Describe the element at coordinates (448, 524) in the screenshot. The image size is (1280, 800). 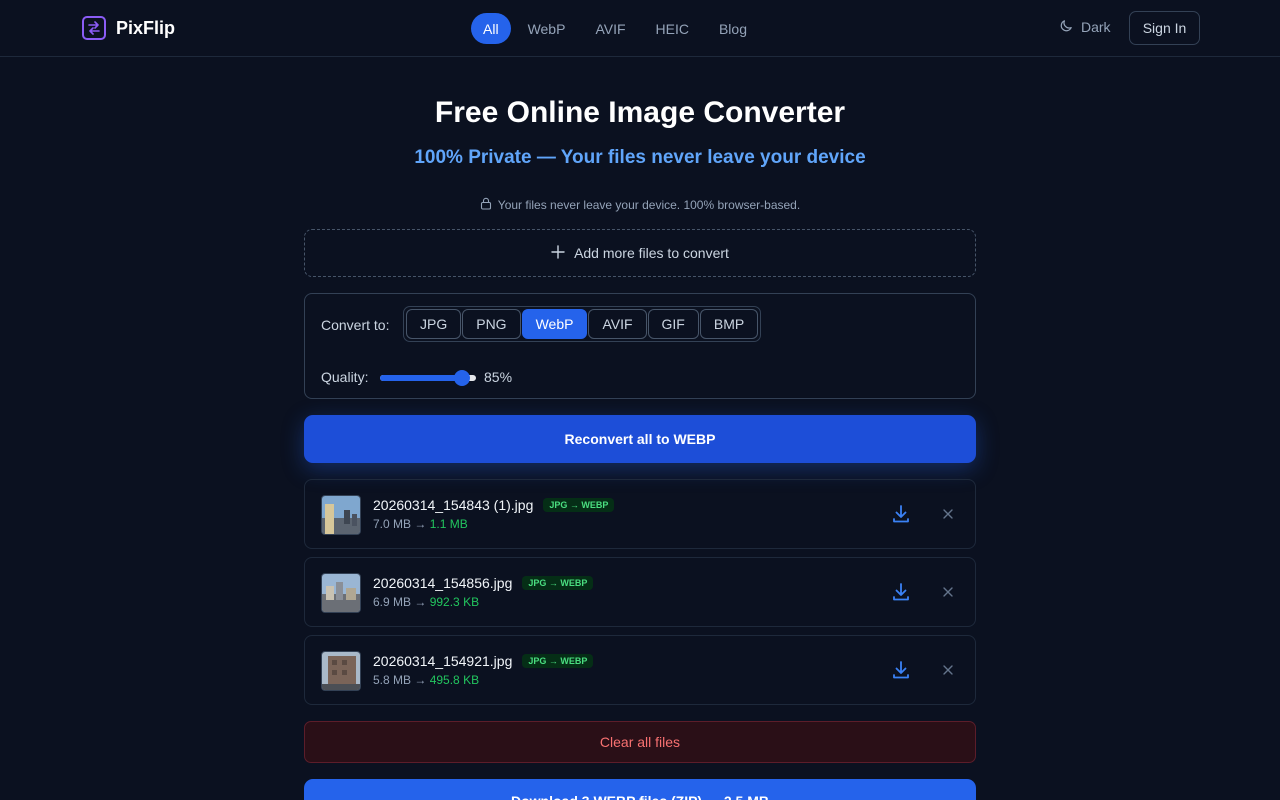
I see `converted-size: 1.1 MB` at that location.